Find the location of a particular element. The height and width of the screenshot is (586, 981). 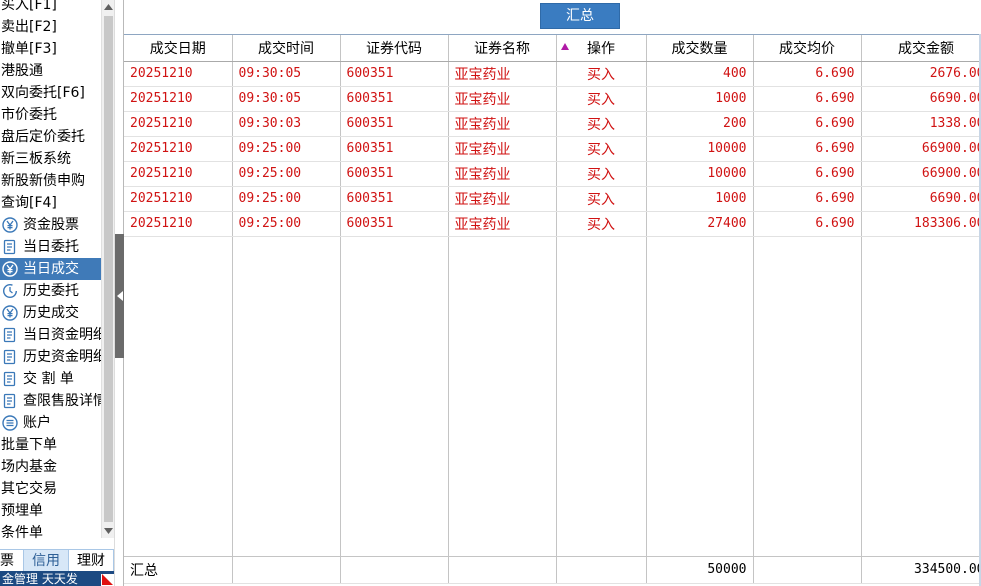

nav-item: 资金股票 is located at coordinates (50, 225).